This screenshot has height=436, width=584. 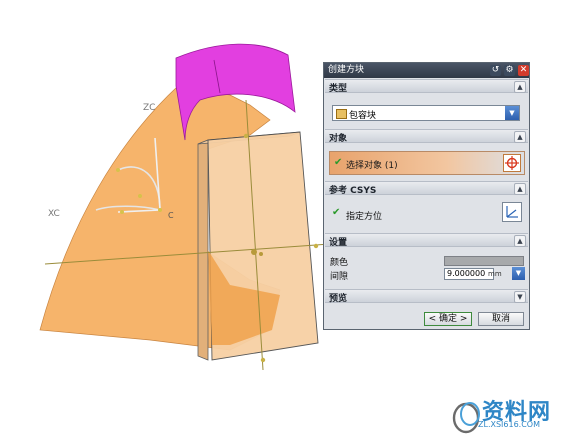 What do you see at coordinates (495, 274) in the screenshot?
I see `gap-unit: mm` at bounding box center [495, 274].